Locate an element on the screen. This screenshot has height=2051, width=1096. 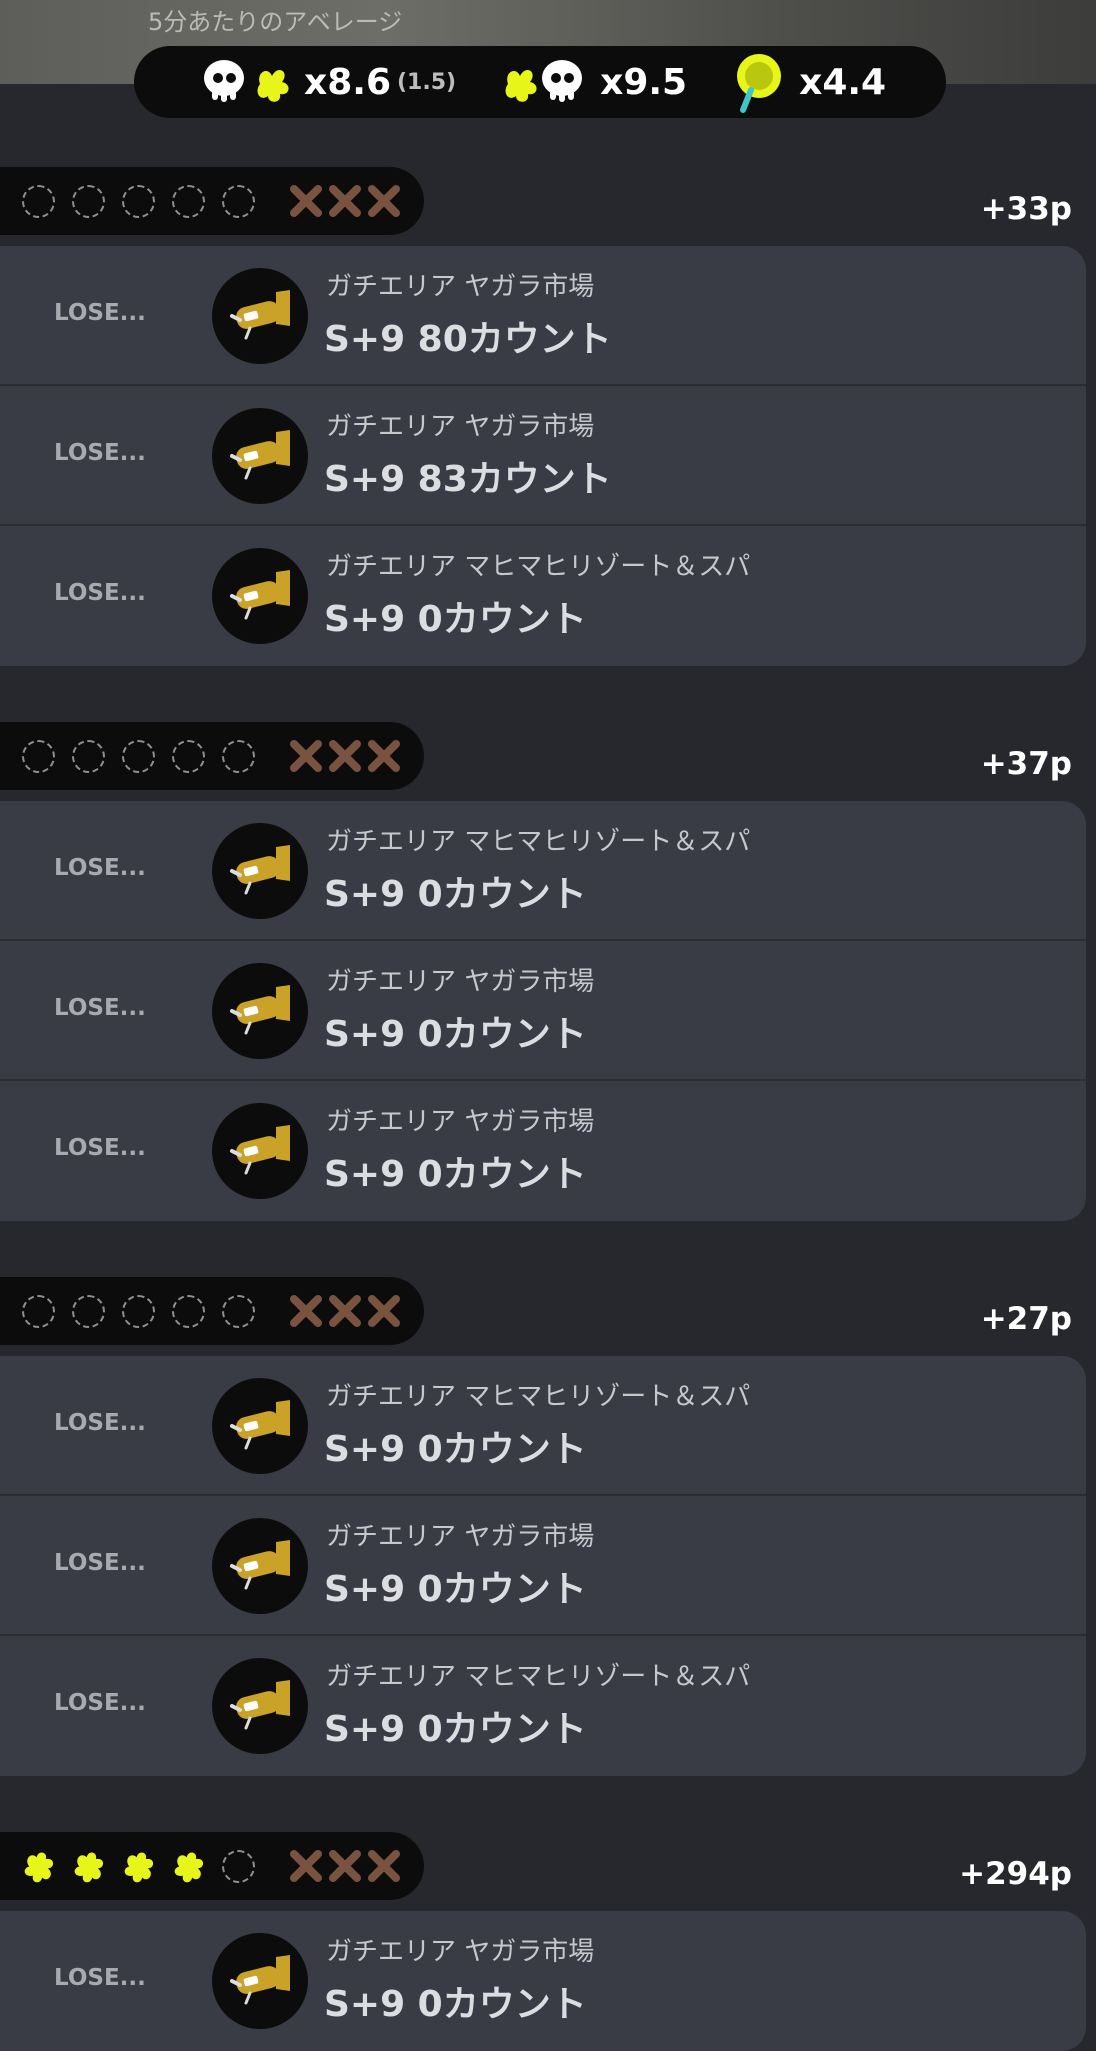
series-points: +33p is located at coordinates (1026, 209).